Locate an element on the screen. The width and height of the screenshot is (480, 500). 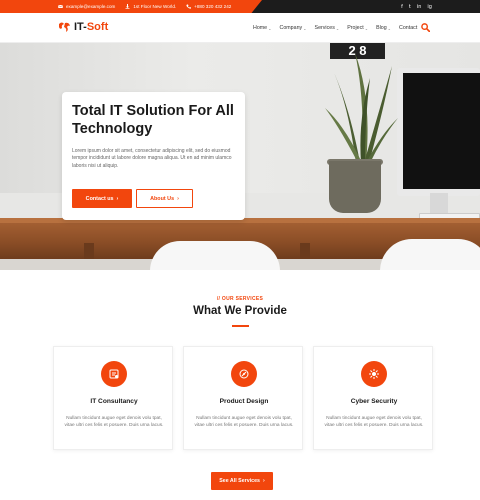
linkedin-icon: in is located at coordinates (419, 7).